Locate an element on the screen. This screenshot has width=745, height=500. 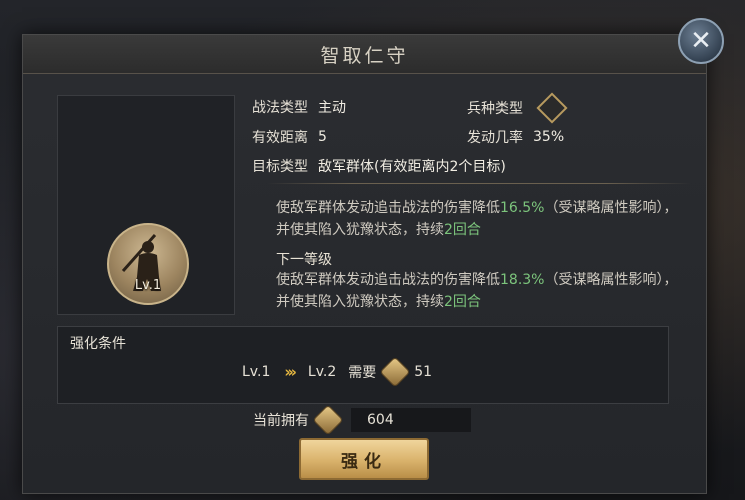
from-level: Lv.1 is located at coordinates (256, 372).